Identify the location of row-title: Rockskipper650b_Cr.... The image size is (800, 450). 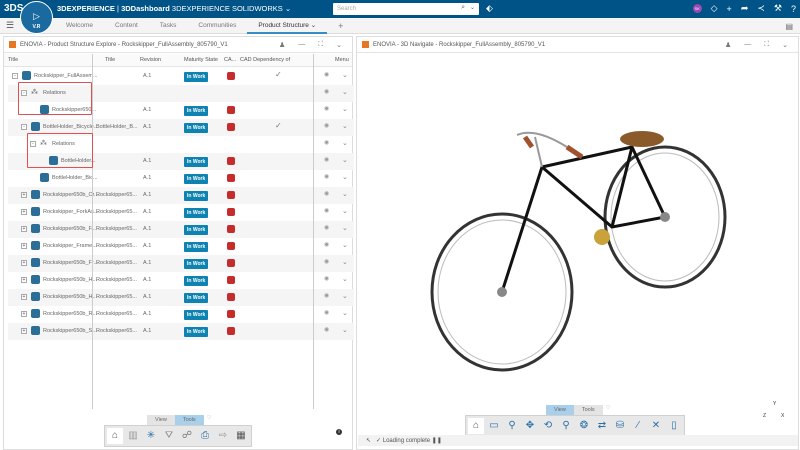
(71, 195).